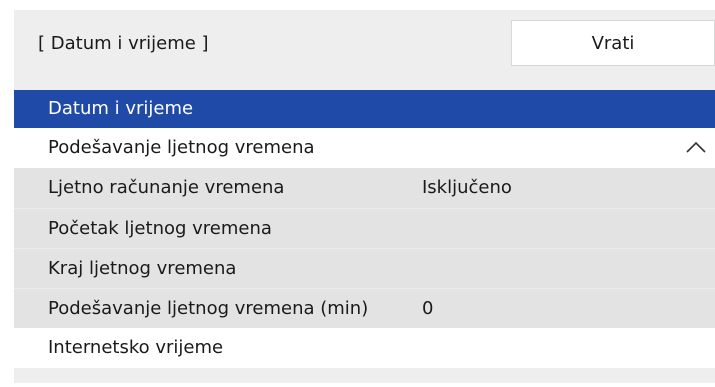  What do you see at coordinates (136, 347) in the screenshot?
I see `menu-item-label: Internetsko vrijeme` at bounding box center [136, 347].